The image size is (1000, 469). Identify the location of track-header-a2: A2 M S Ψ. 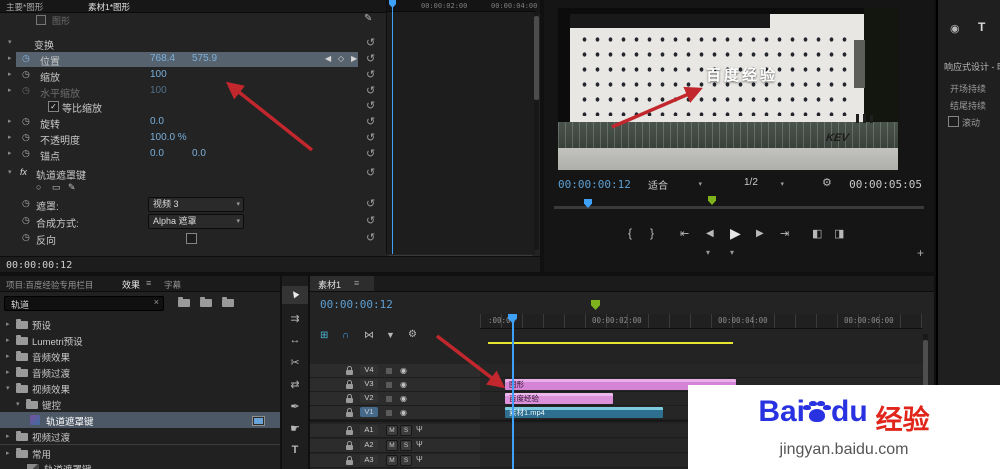
(395, 446).